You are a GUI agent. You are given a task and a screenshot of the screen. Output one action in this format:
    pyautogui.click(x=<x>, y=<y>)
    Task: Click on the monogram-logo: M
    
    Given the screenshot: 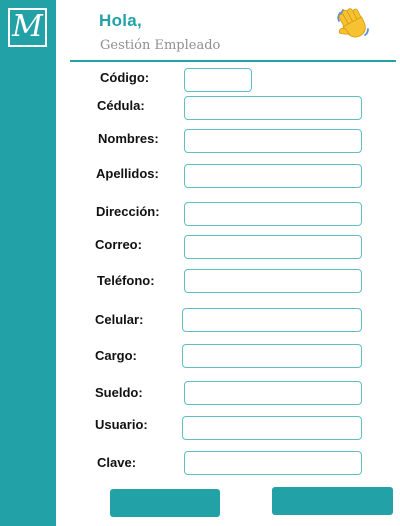 What is the action you would take?
    pyautogui.click(x=27, y=27)
    